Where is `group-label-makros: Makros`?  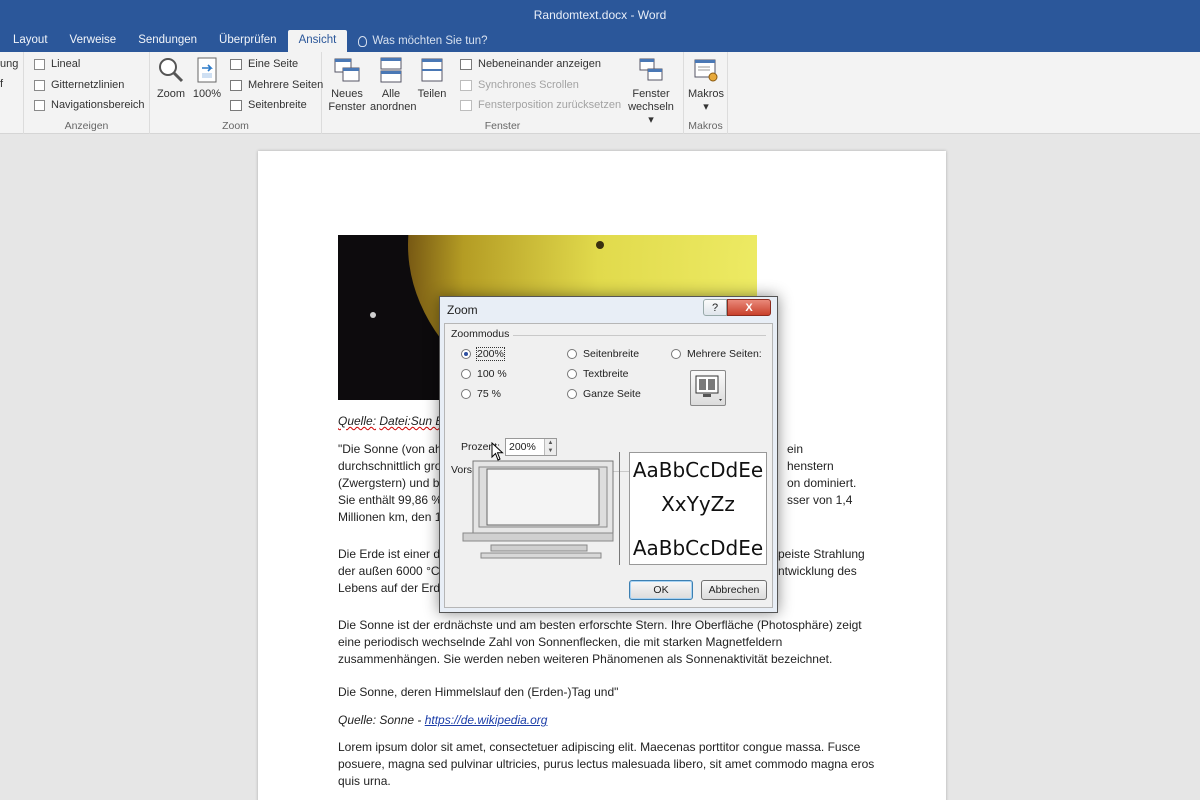
group-label-makros: Makros is located at coordinates (705, 126).